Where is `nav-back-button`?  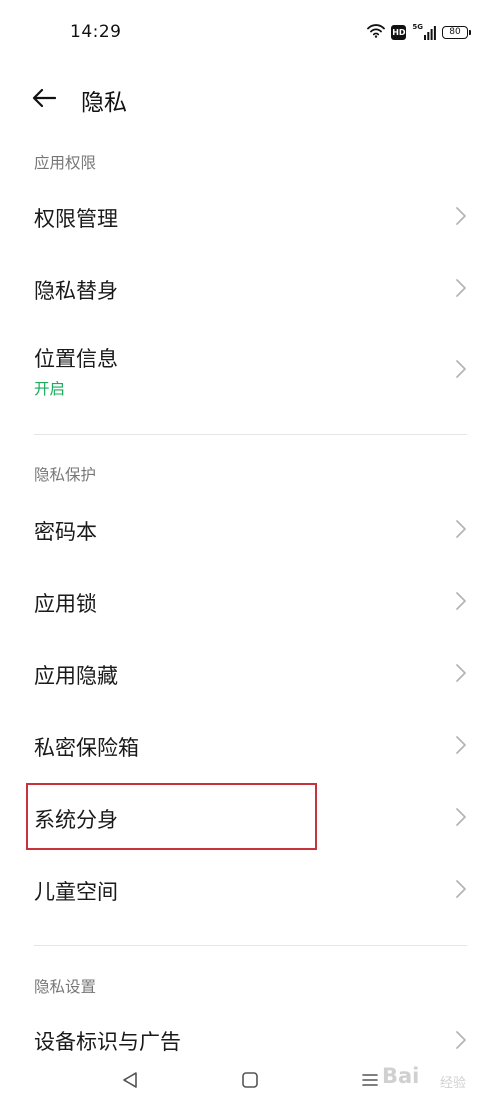
nav-back-button is located at coordinates (130, 1080).